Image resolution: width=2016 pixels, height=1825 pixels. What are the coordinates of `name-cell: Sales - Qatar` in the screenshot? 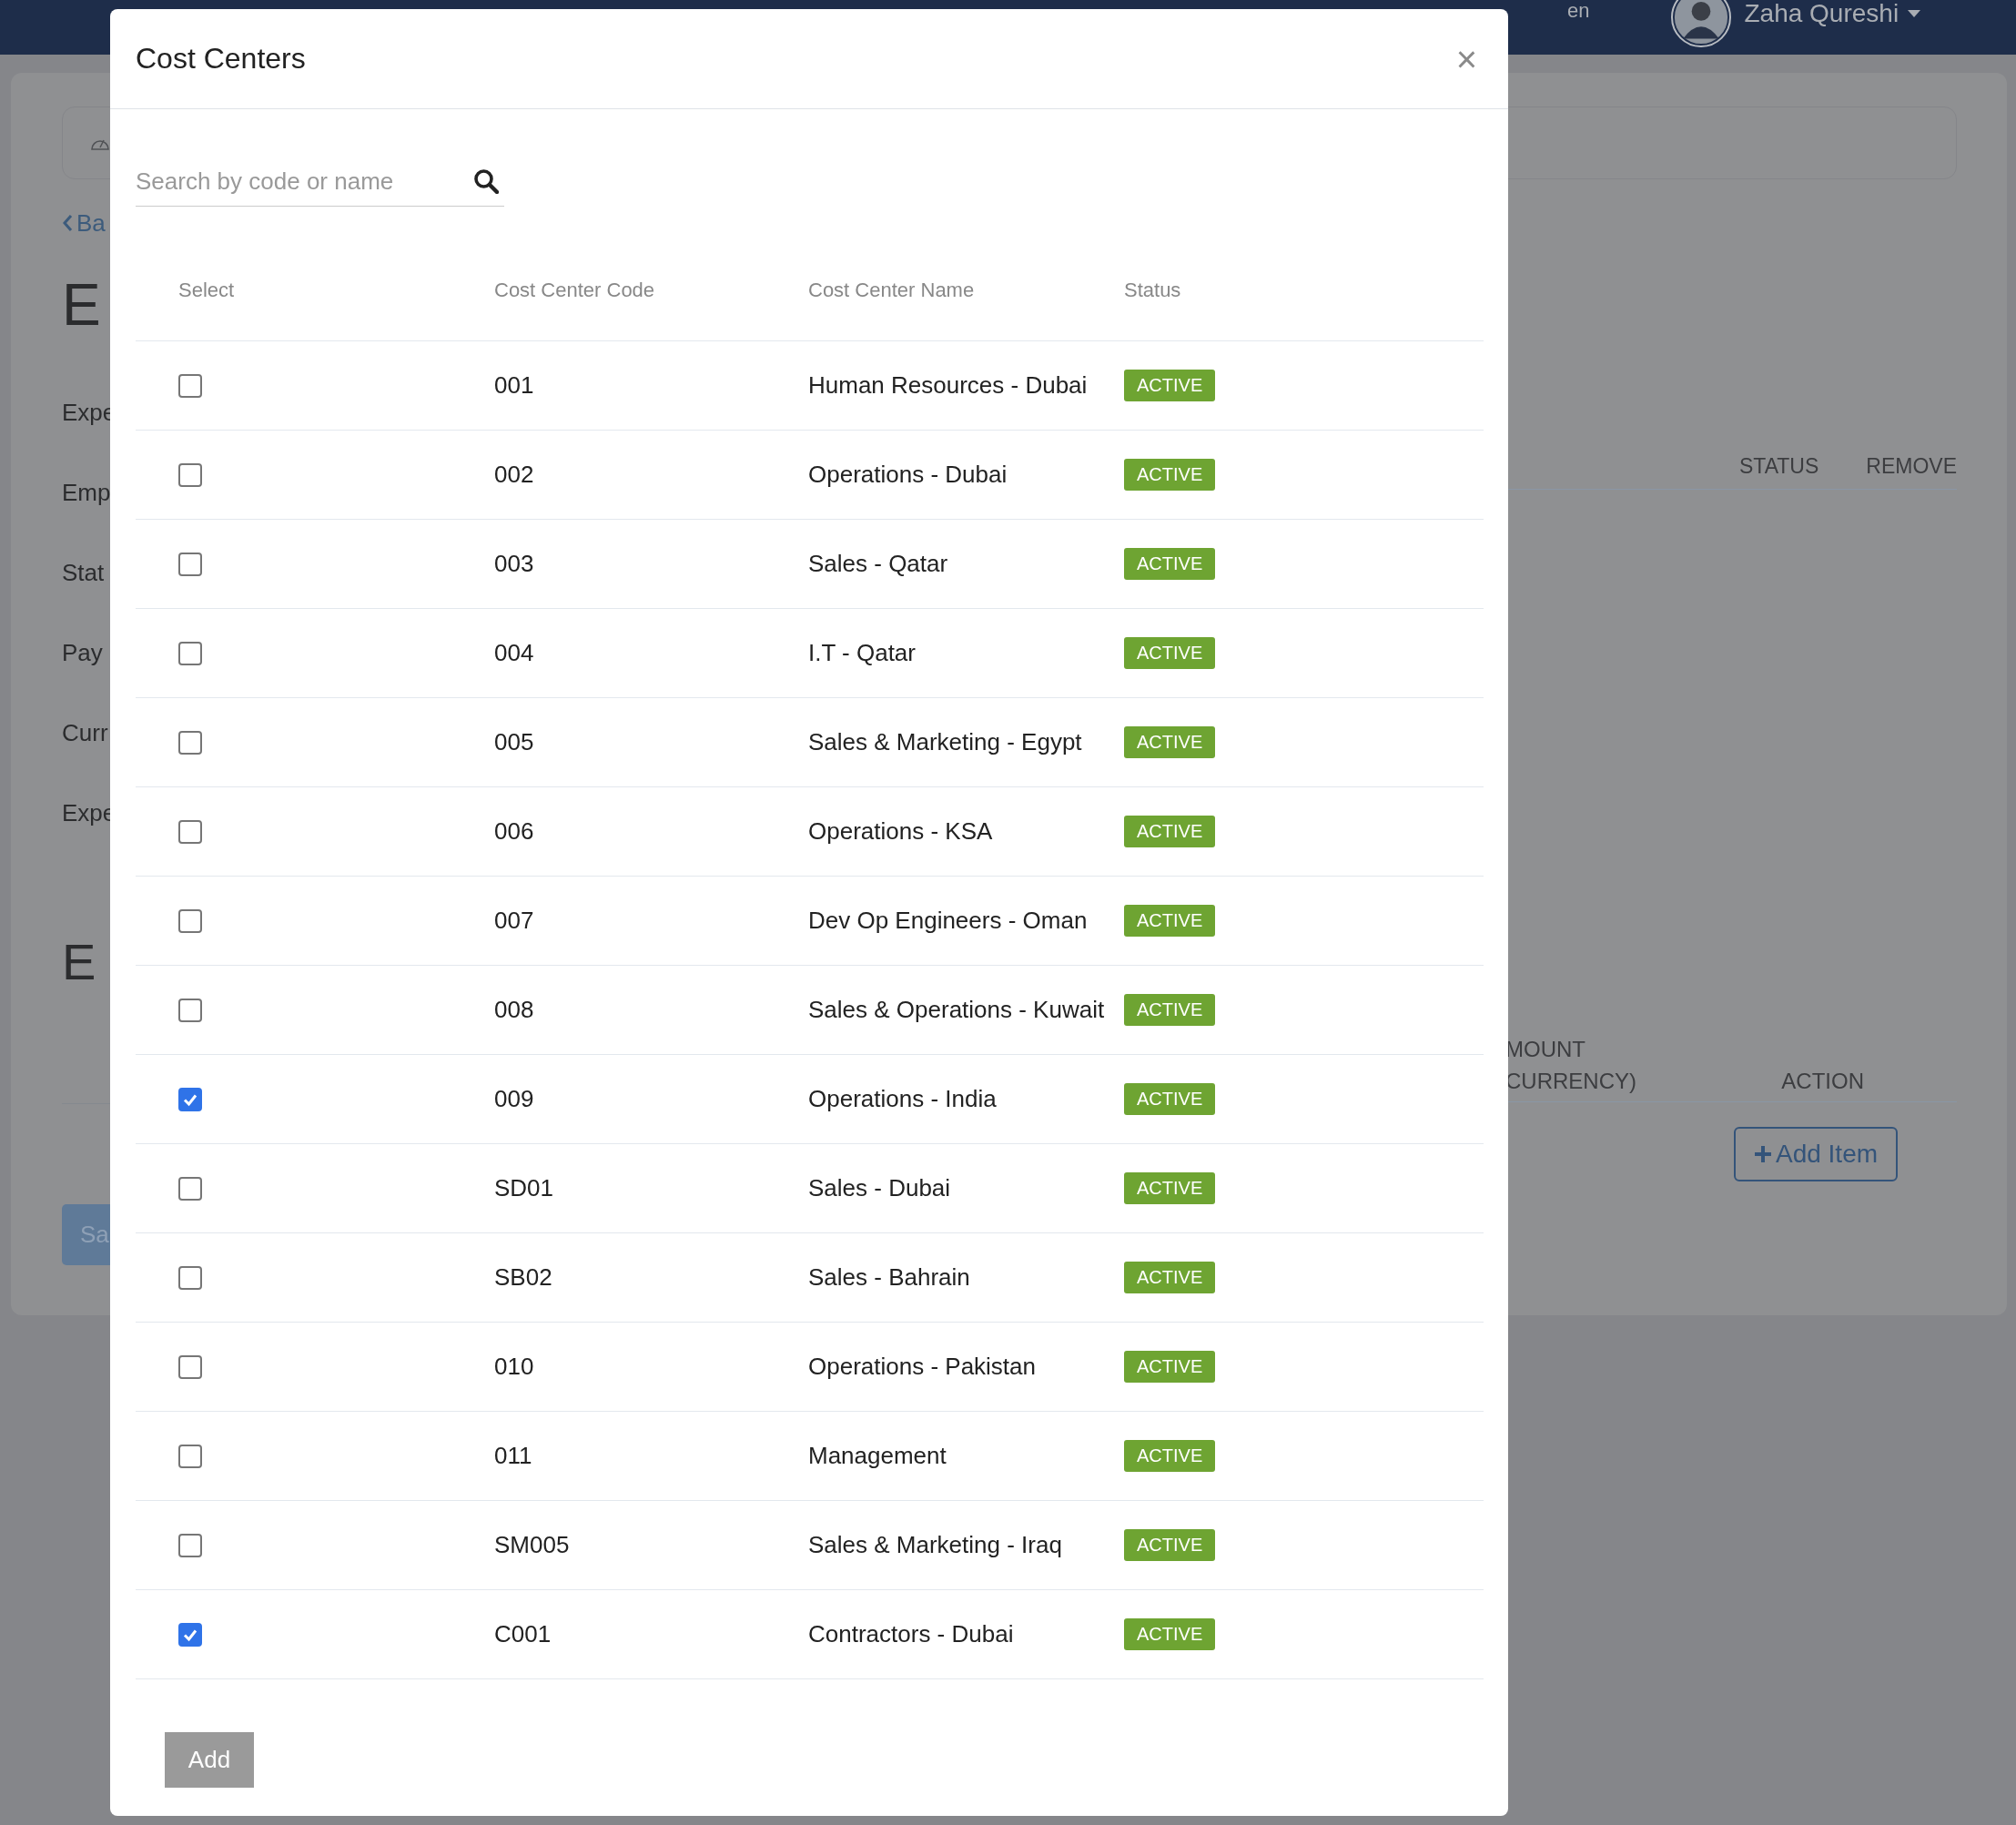 It's located at (878, 564).